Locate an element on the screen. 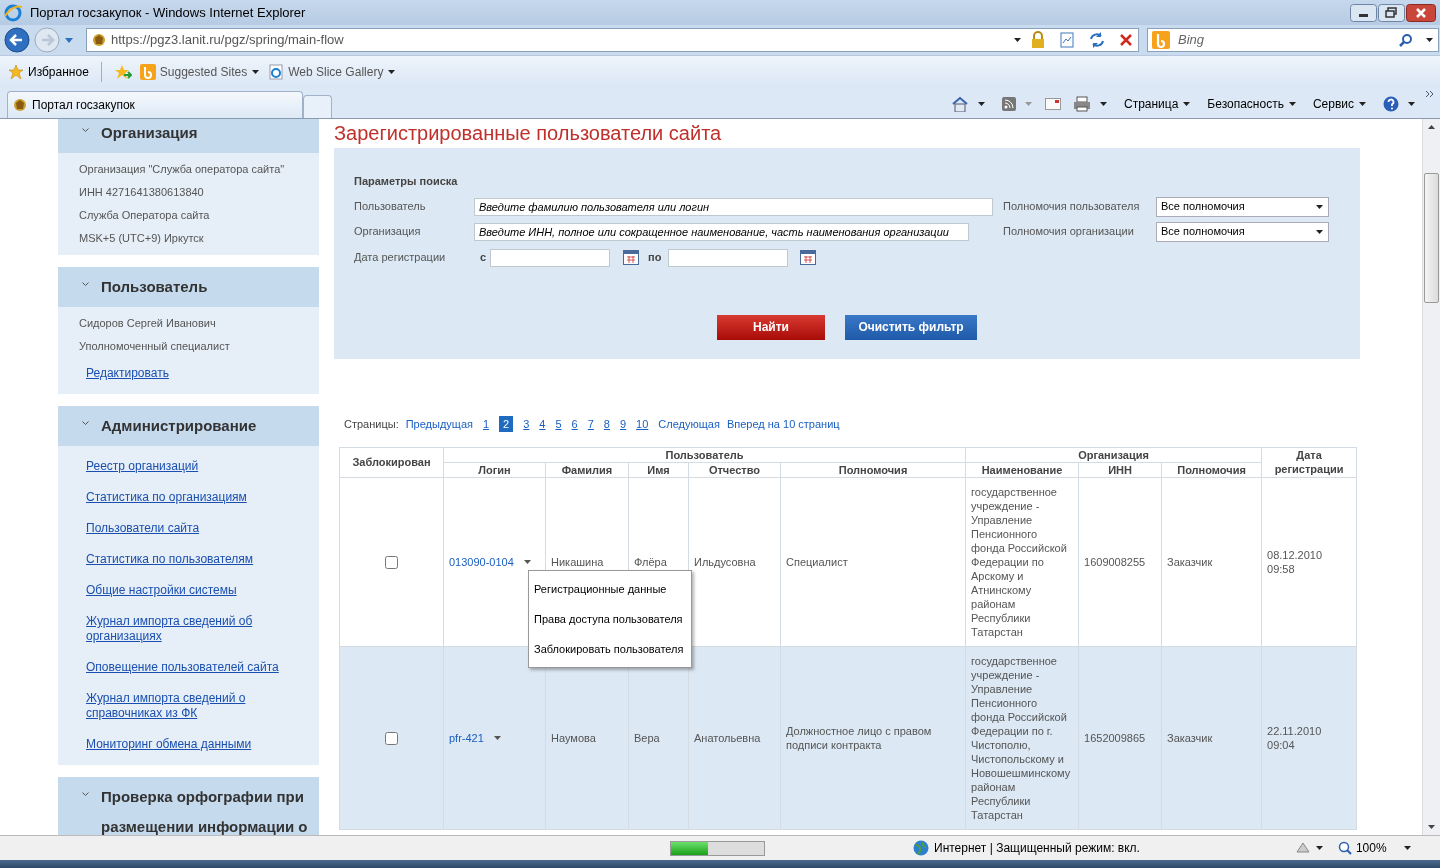 Image resolution: width=1440 pixels, height=868 pixels. command-menu: Страница is located at coordinates (1157, 104).